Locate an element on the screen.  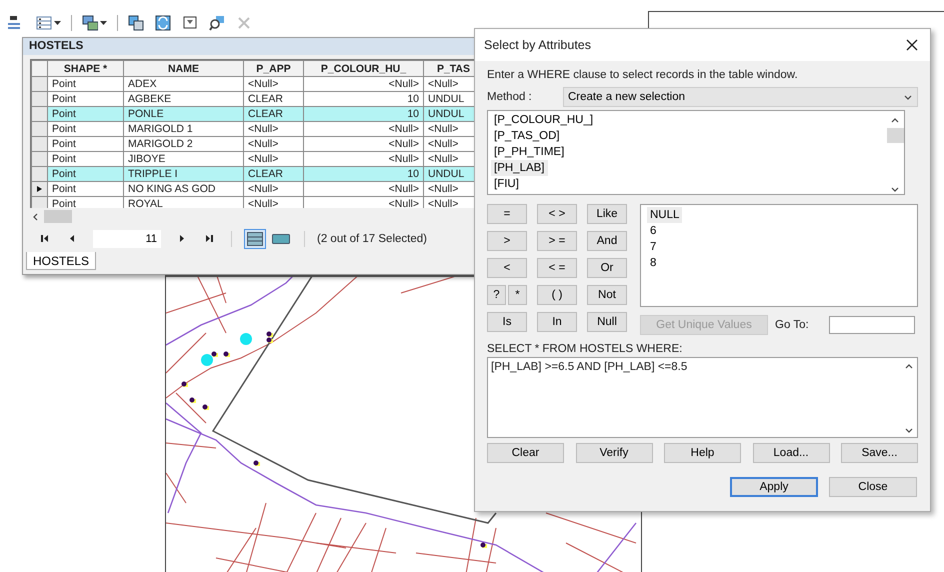
go-to-label: Go To: is located at coordinates (792, 325).